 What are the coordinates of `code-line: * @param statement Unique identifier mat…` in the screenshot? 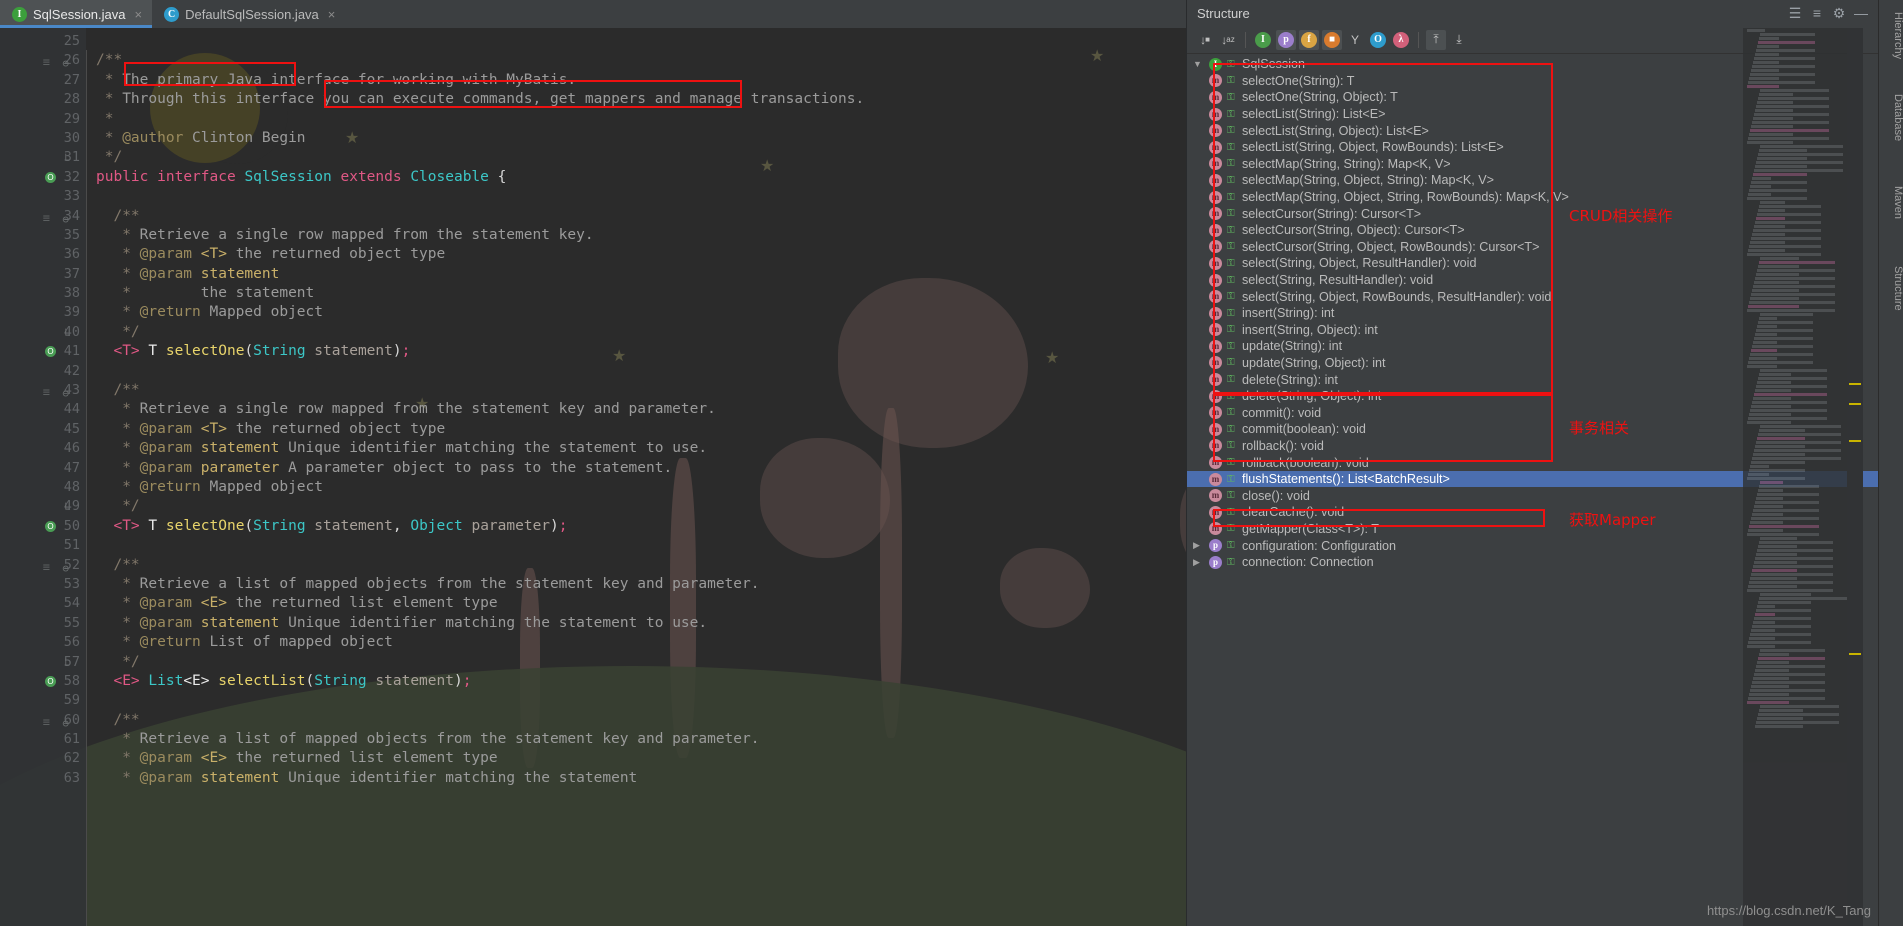 It's located at (636, 778).